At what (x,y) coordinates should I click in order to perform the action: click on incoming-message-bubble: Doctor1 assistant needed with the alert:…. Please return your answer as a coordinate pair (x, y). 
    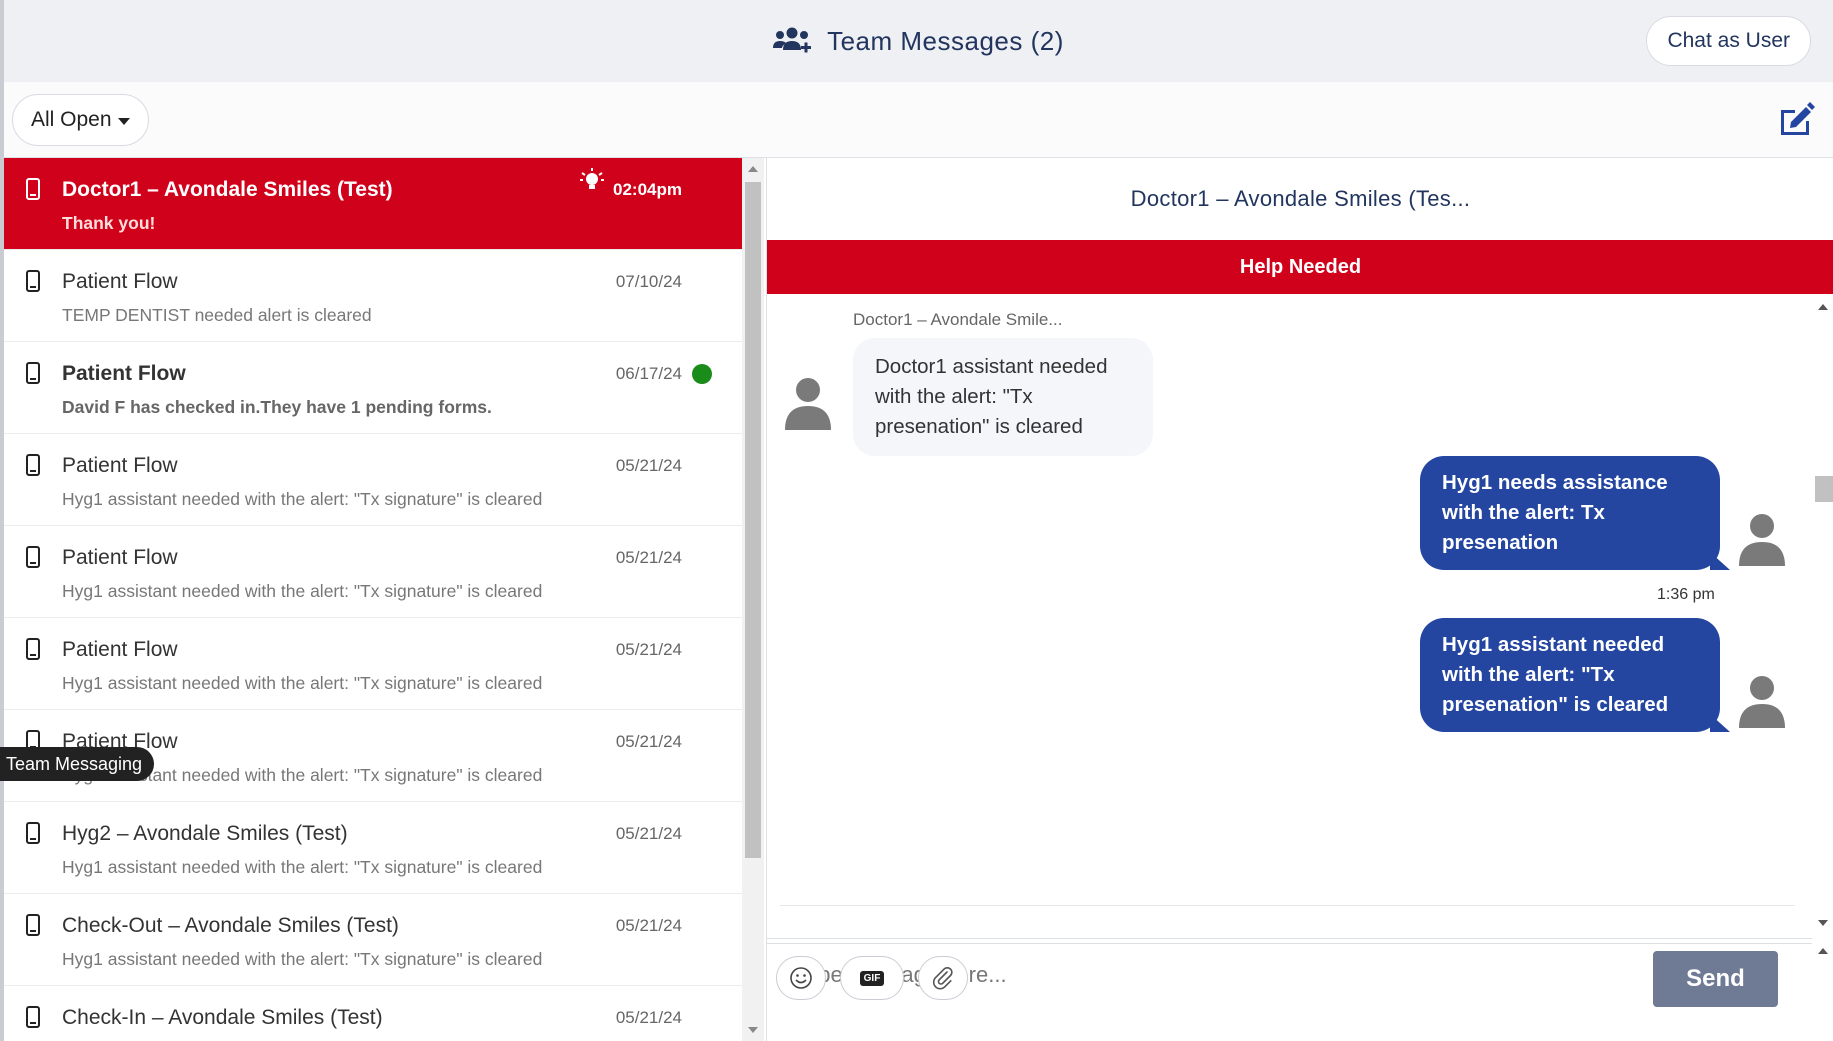
    Looking at the image, I should click on (1003, 397).